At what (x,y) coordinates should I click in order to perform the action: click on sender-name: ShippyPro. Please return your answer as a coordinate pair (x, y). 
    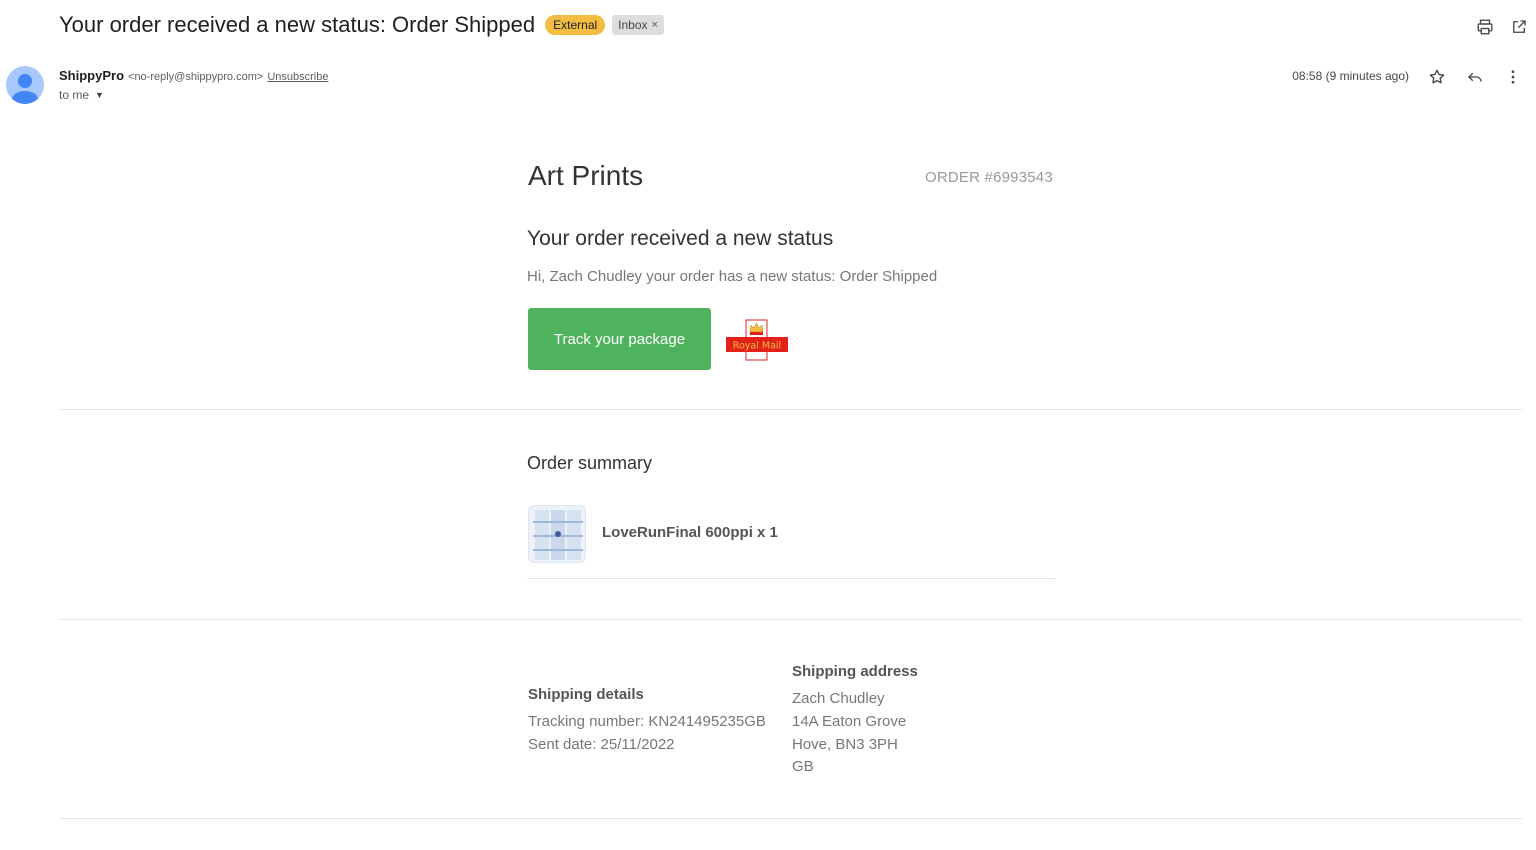
    Looking at the image, I should click on (91, 75).